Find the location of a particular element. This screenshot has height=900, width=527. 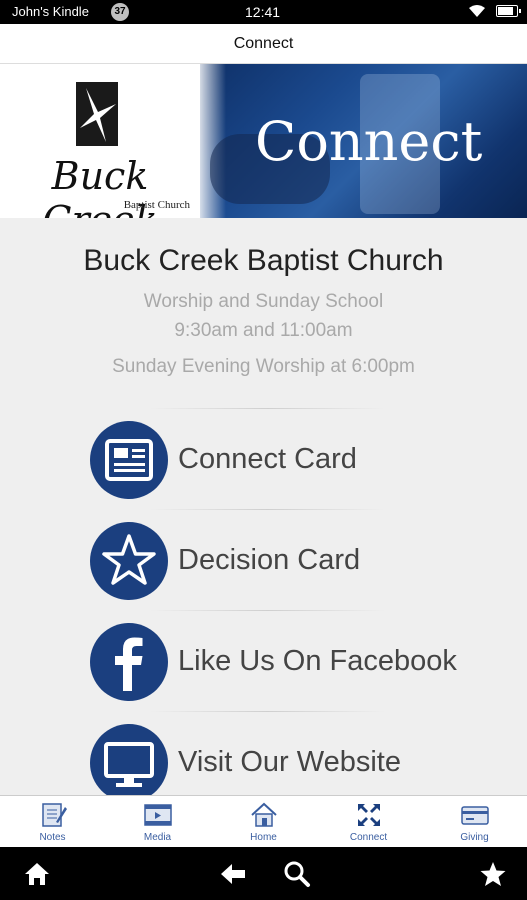

favorites-icon is located at coordinates (493, 874).